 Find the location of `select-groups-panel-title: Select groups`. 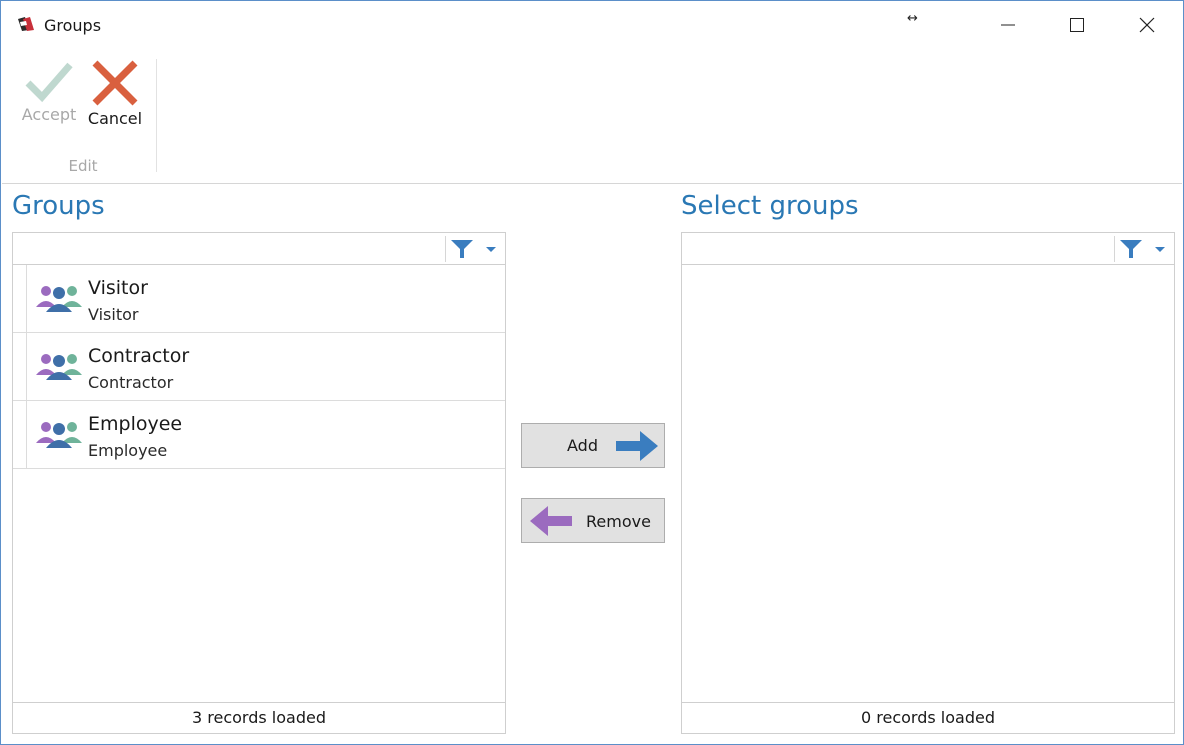

select-groups-panel-title: Select groups is located at coordinates (770, 206).